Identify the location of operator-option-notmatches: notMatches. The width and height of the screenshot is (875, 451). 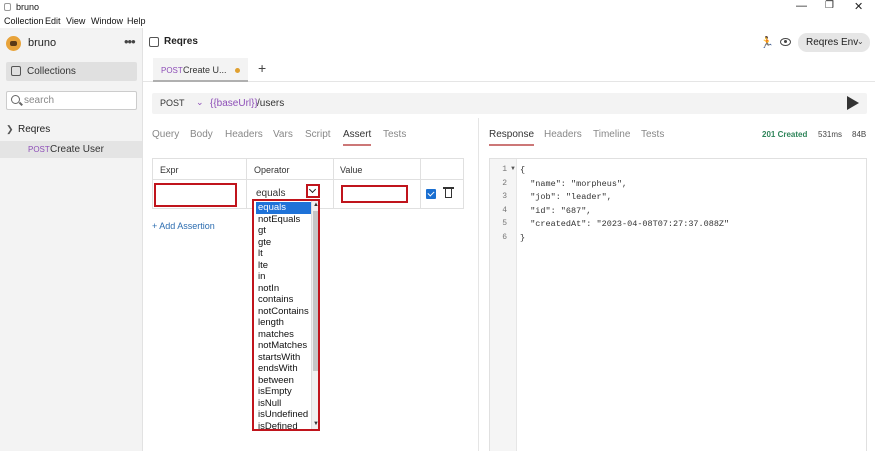
(283, 346).